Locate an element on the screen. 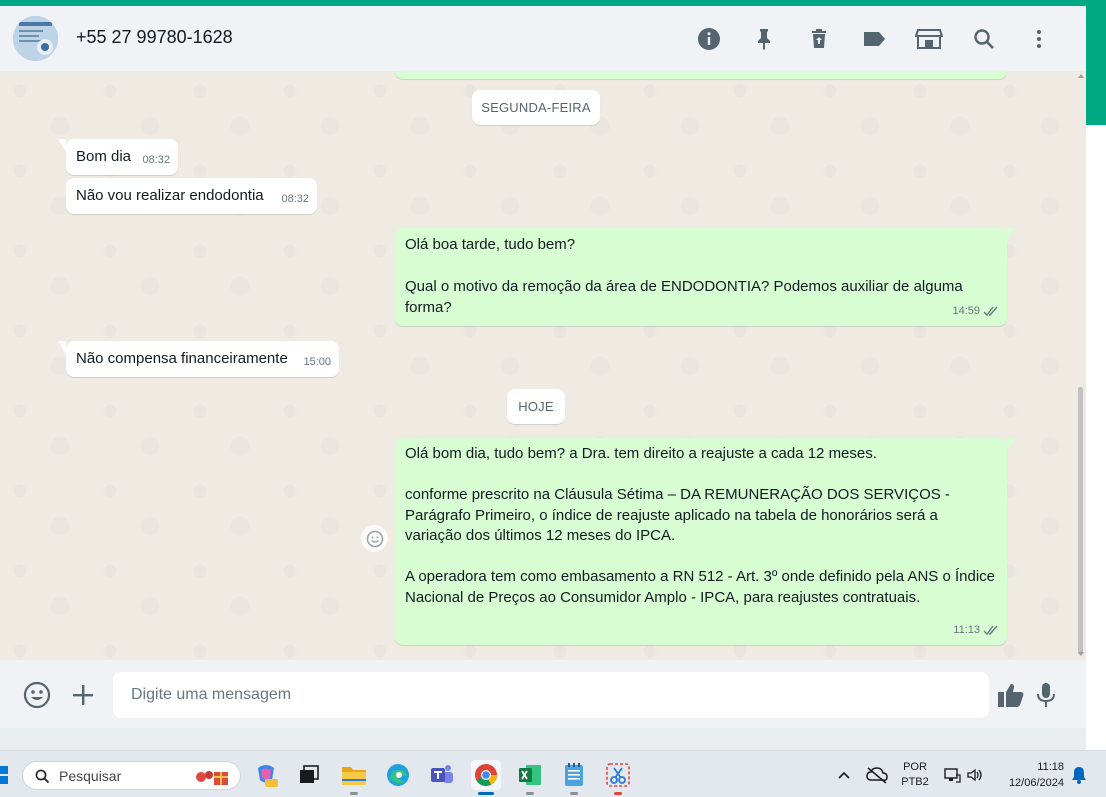 The height and width of the screenshot is (797, 1106). info-icon is located at coordinates (708, 39).